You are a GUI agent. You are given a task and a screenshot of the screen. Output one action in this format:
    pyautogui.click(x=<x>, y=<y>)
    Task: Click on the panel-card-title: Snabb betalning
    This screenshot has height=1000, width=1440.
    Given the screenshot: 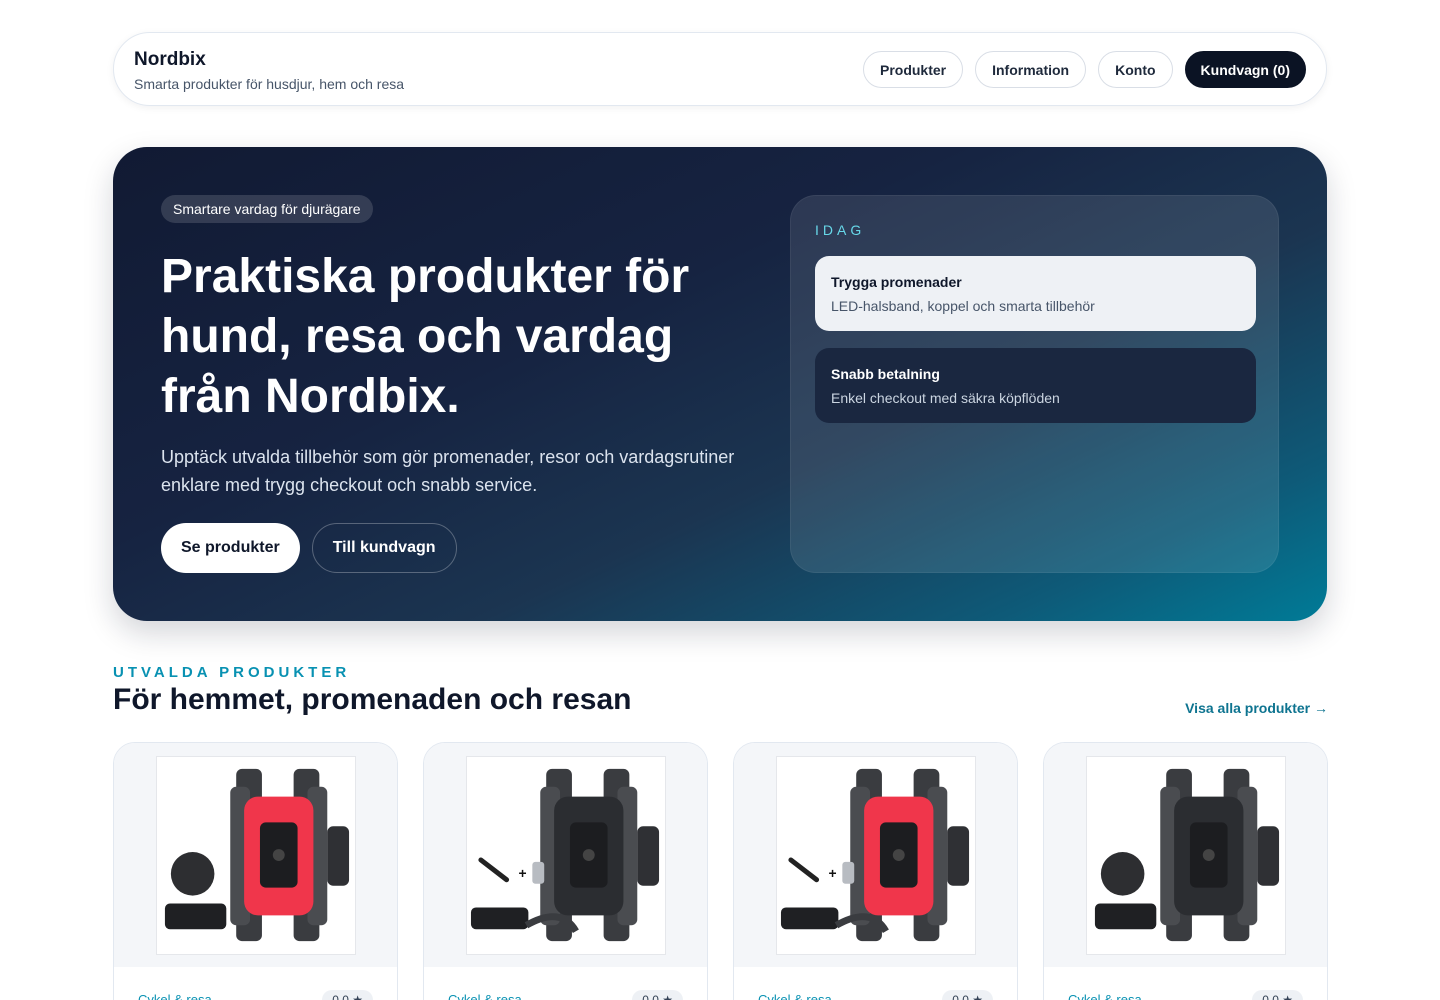 What is the action you would take?
    pyautogui.click(x=885, y=374)
    